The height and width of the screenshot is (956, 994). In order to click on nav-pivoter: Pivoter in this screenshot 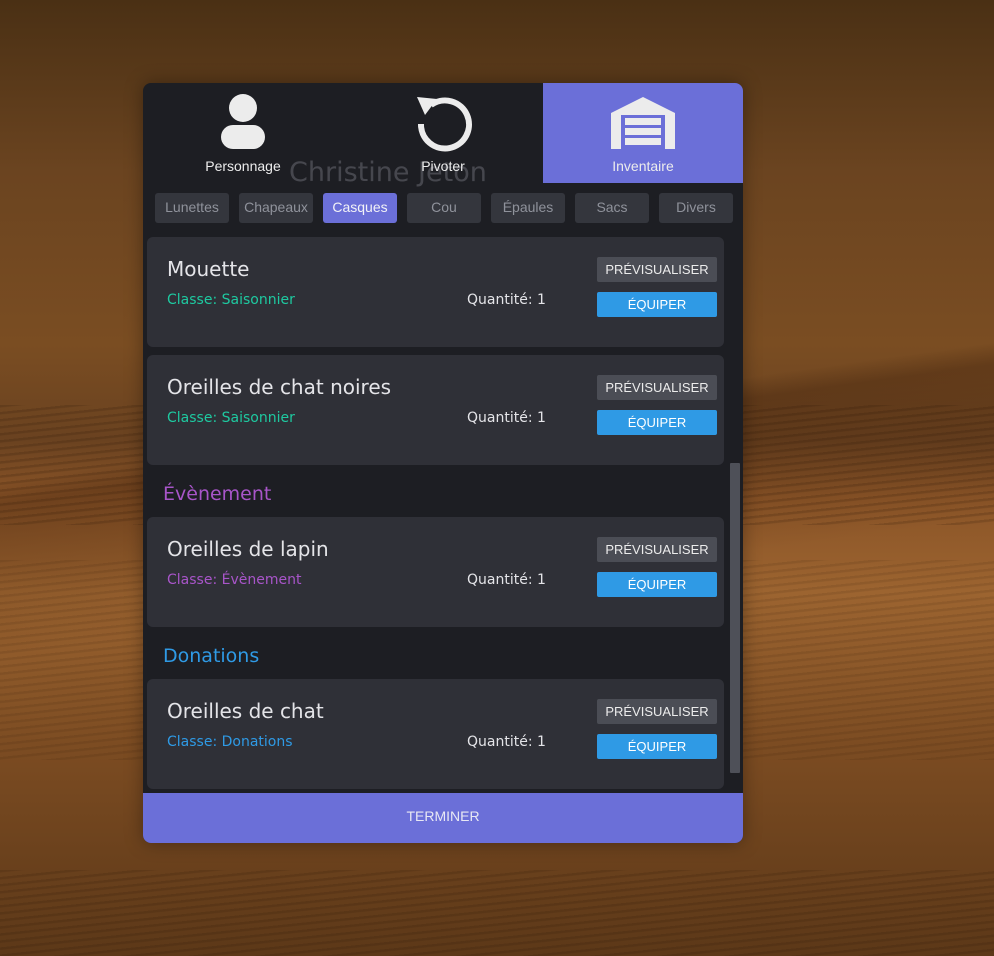, I will do `click(443, 133)`.